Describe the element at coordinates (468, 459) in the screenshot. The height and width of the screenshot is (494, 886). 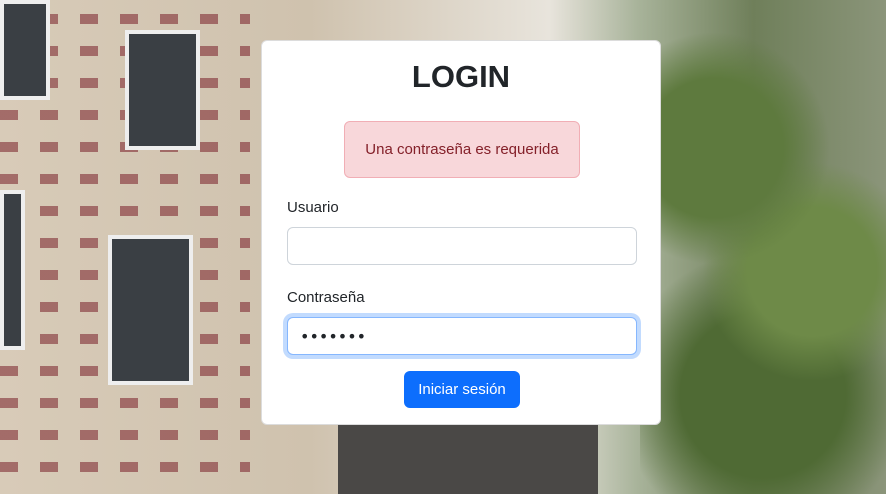
I see `balcony` at that location.